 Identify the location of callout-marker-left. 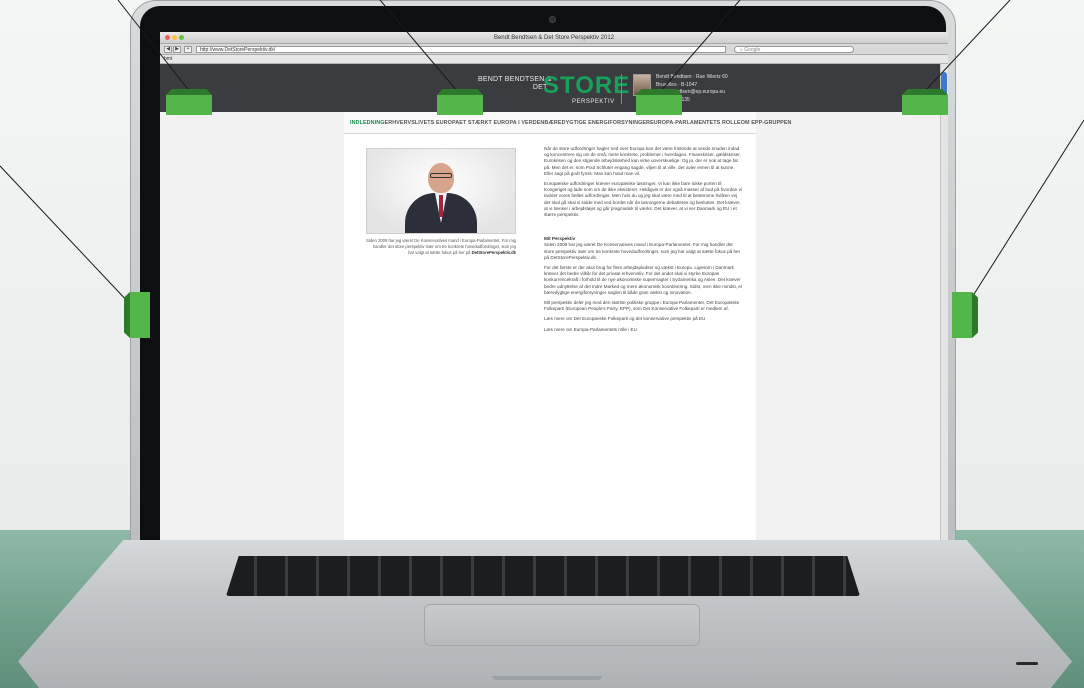
(140, 315).